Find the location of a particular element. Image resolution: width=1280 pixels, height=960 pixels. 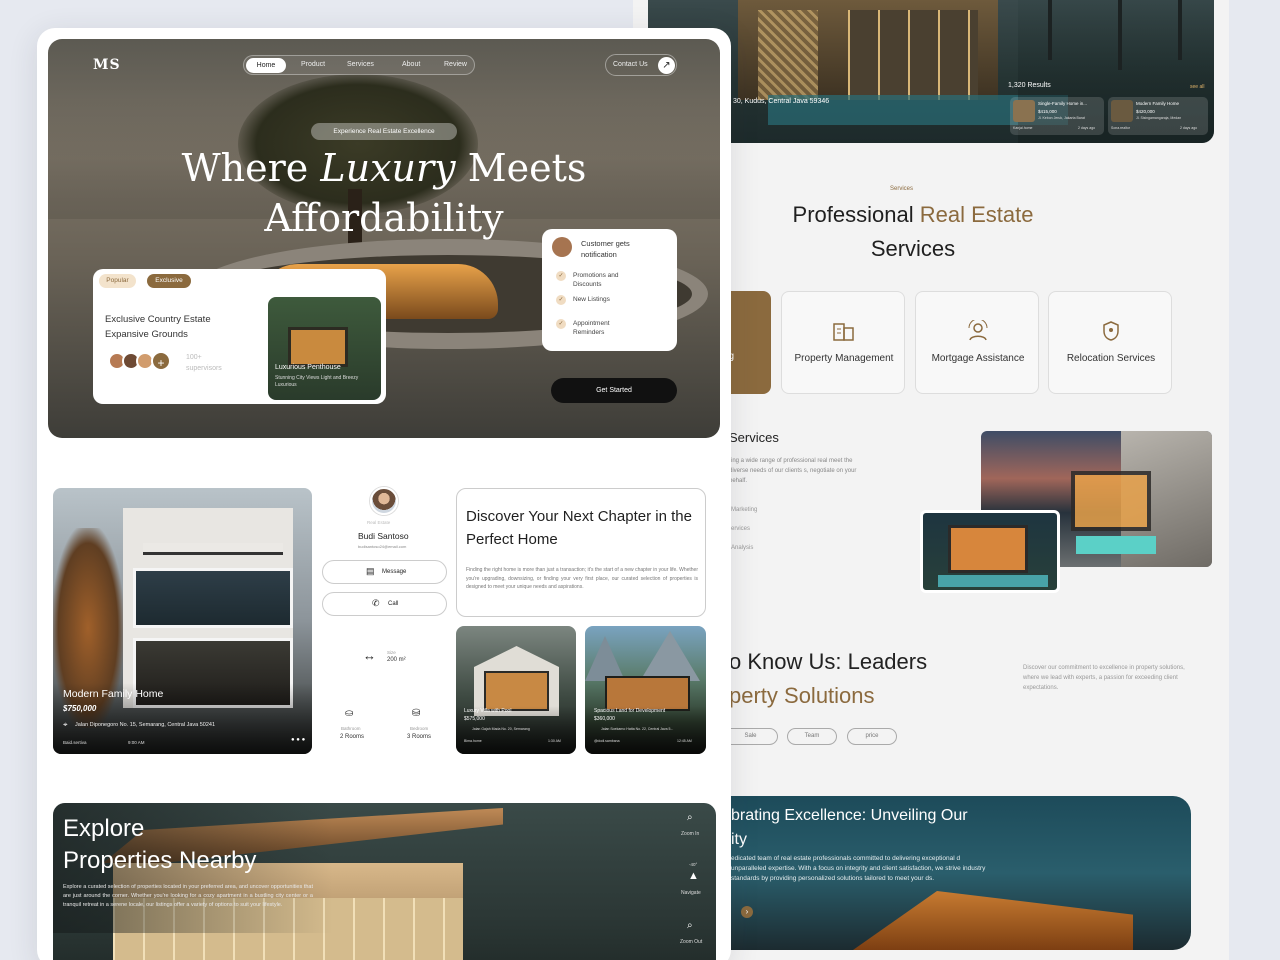

property-time: 12:45 AM is located at coordinates (684, 741).